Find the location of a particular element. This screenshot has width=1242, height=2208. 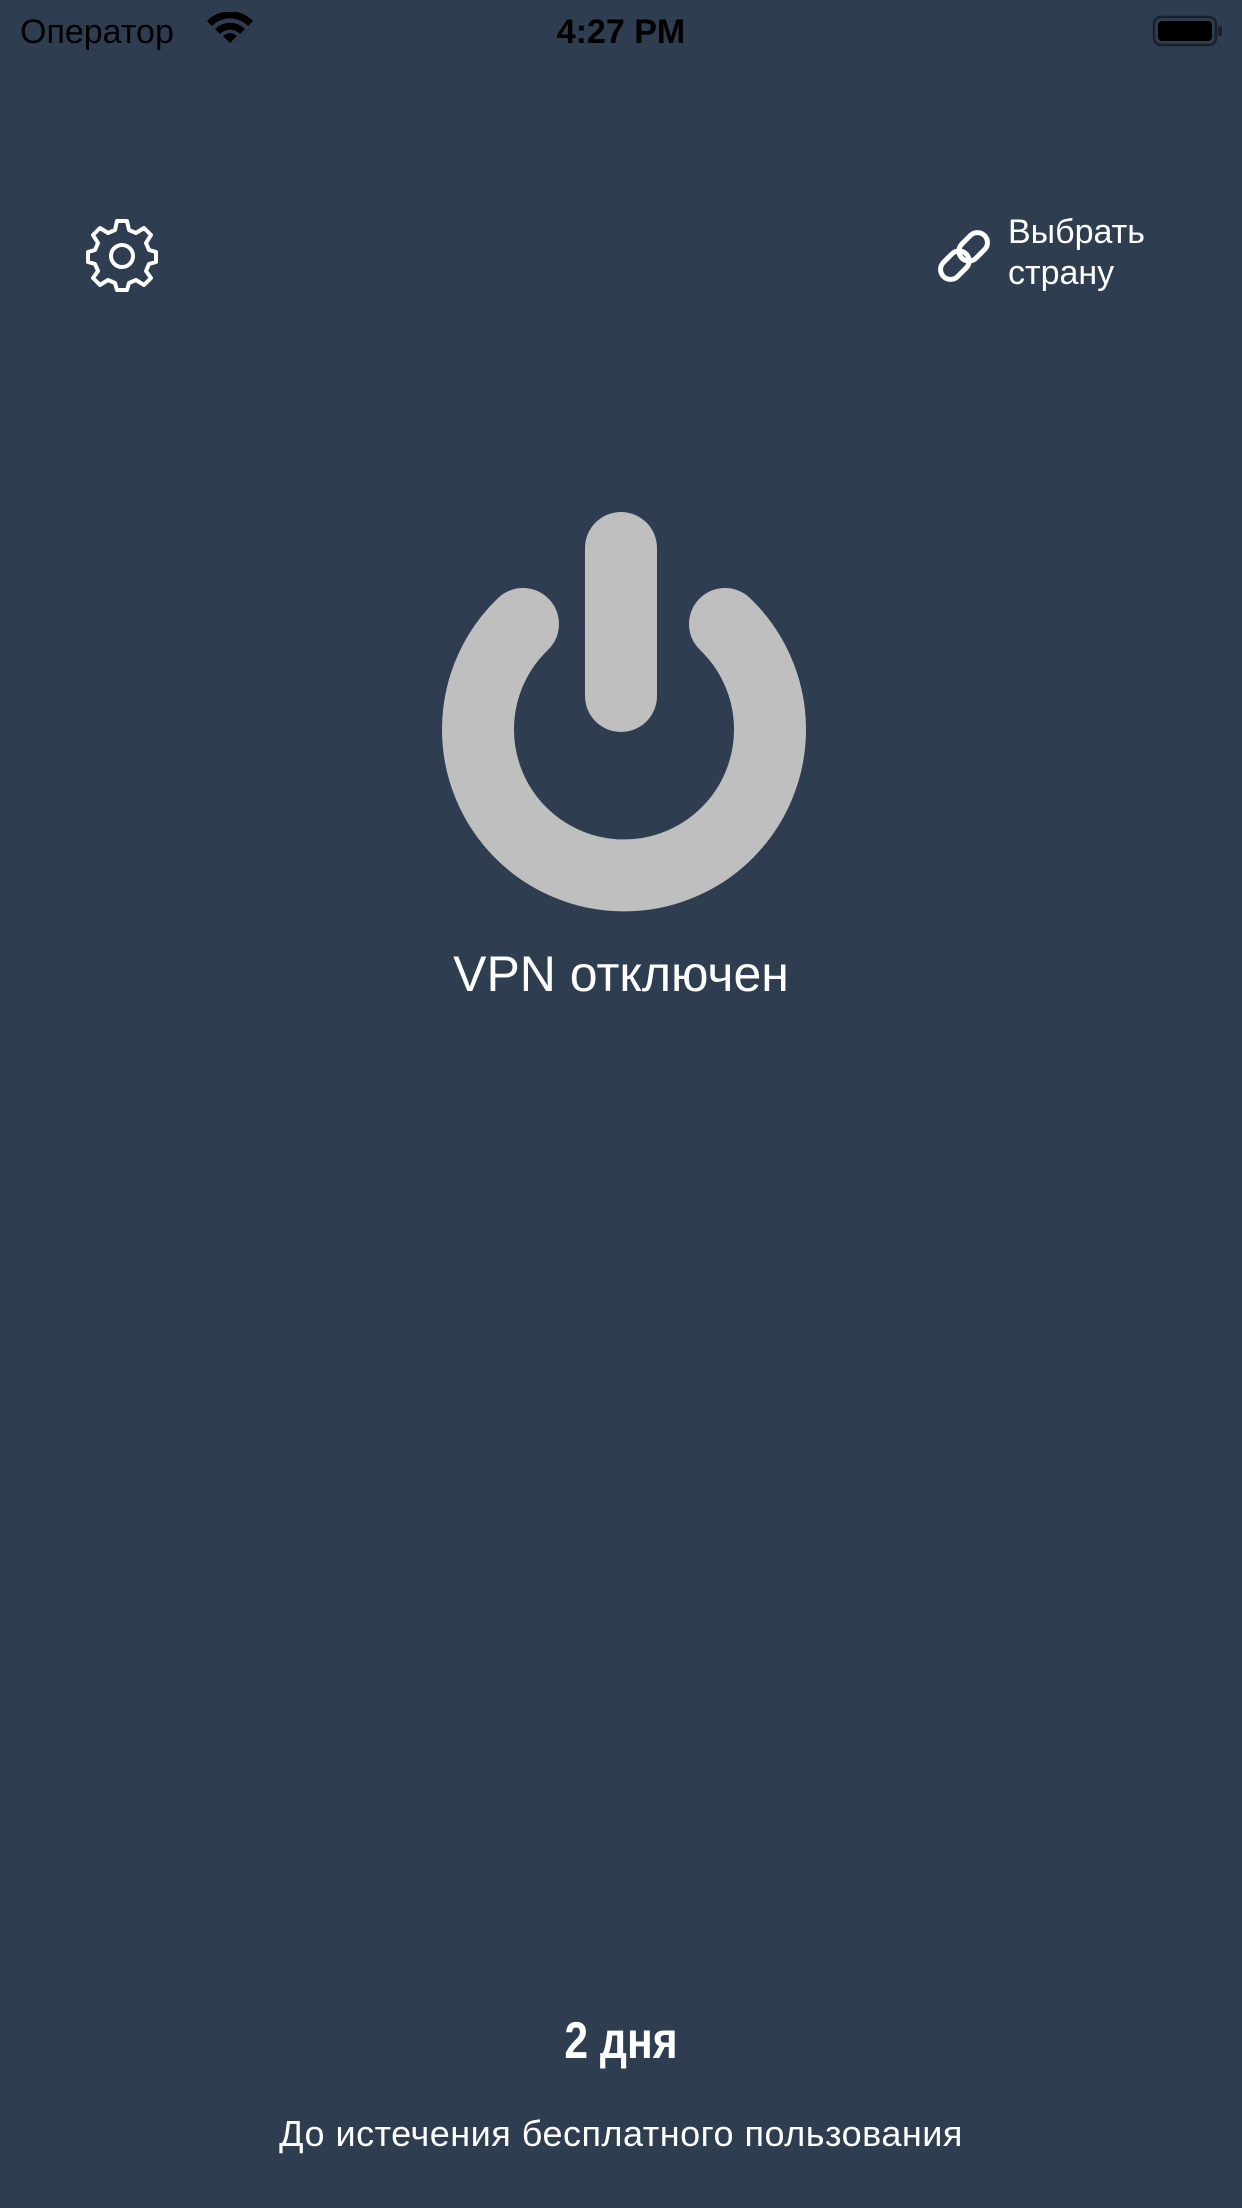

status-bar: Оператор 4:27 PM is located at coordinates (621, 32).